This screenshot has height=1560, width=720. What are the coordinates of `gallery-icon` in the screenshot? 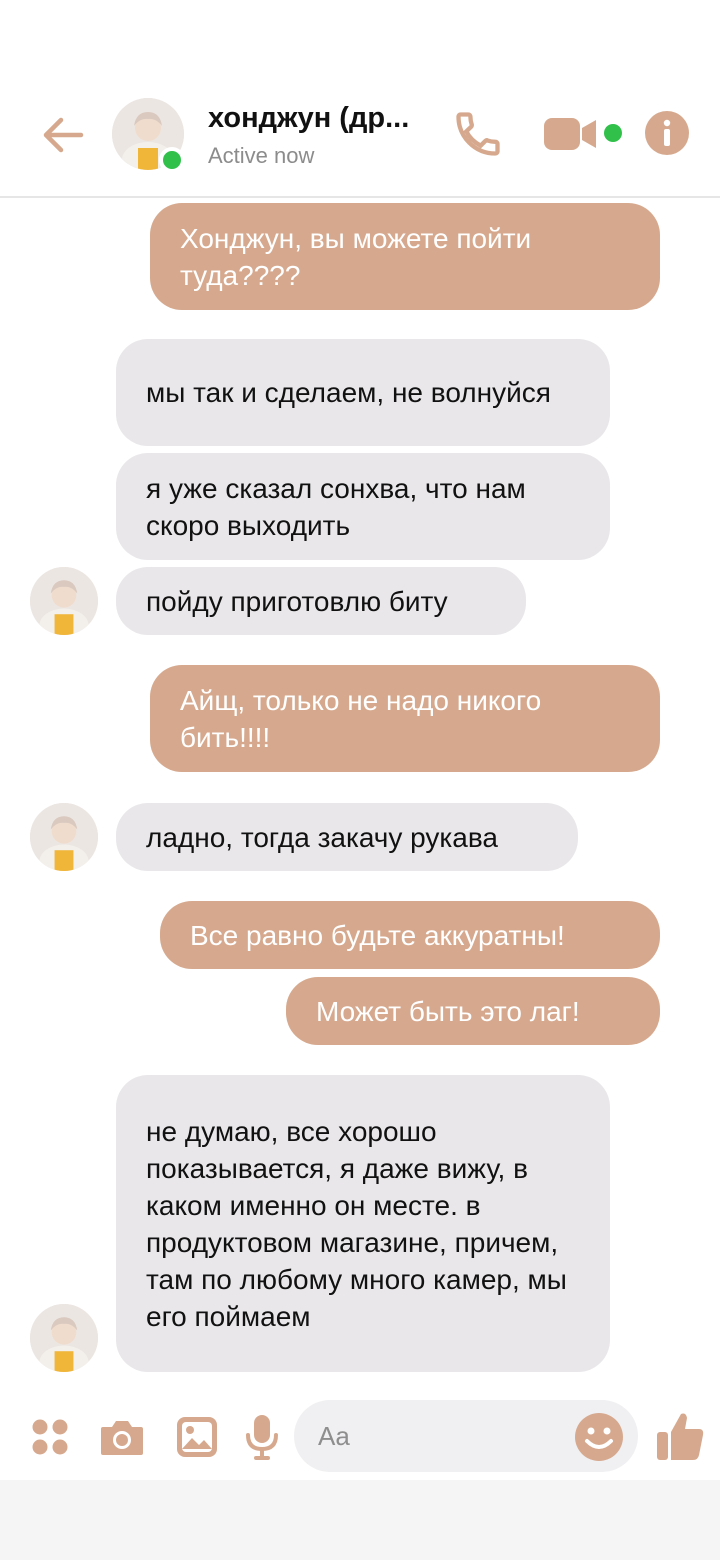 It's located at (197, 1437).